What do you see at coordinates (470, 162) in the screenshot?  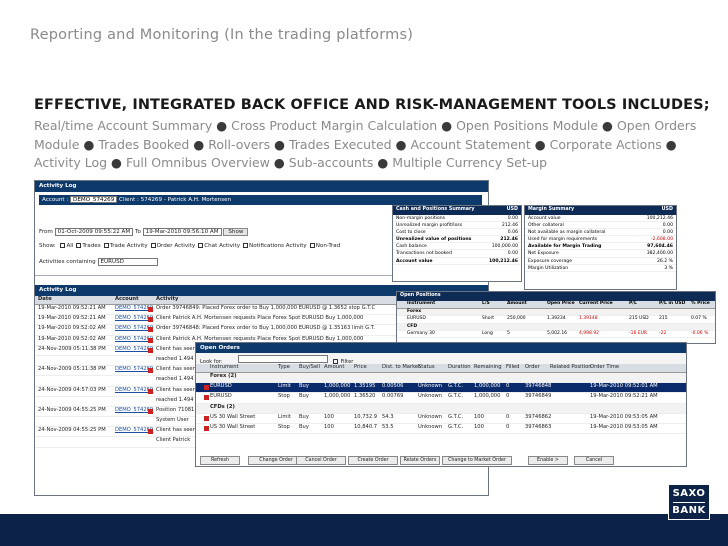 I see `feature-item: Multiple Currency Set-up` at bounding box center [470, 162].